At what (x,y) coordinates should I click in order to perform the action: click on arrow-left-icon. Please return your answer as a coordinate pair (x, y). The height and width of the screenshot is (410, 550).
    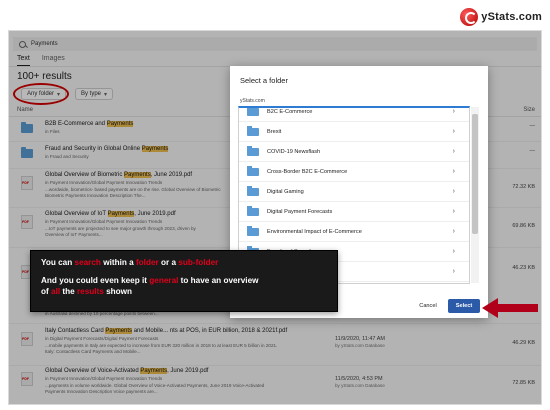
    Looking at the image, I should click on (510, 308).